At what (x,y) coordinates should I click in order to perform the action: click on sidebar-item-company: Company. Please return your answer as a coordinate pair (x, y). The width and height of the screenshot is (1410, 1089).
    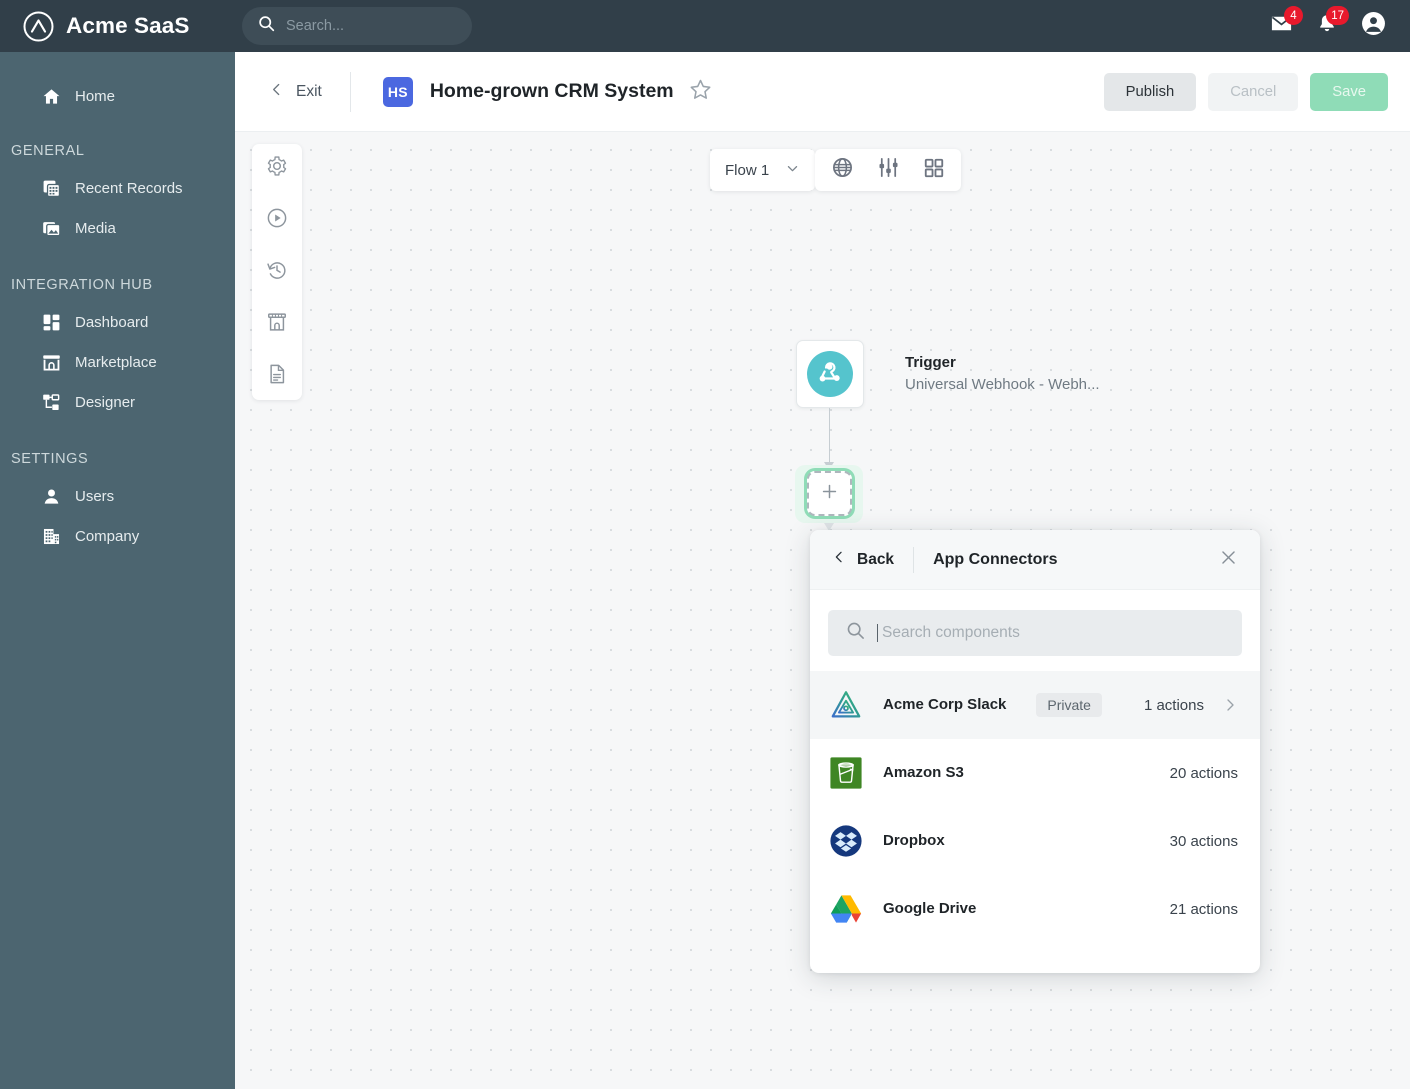
    Looking at the image, I should click on (117, 536).